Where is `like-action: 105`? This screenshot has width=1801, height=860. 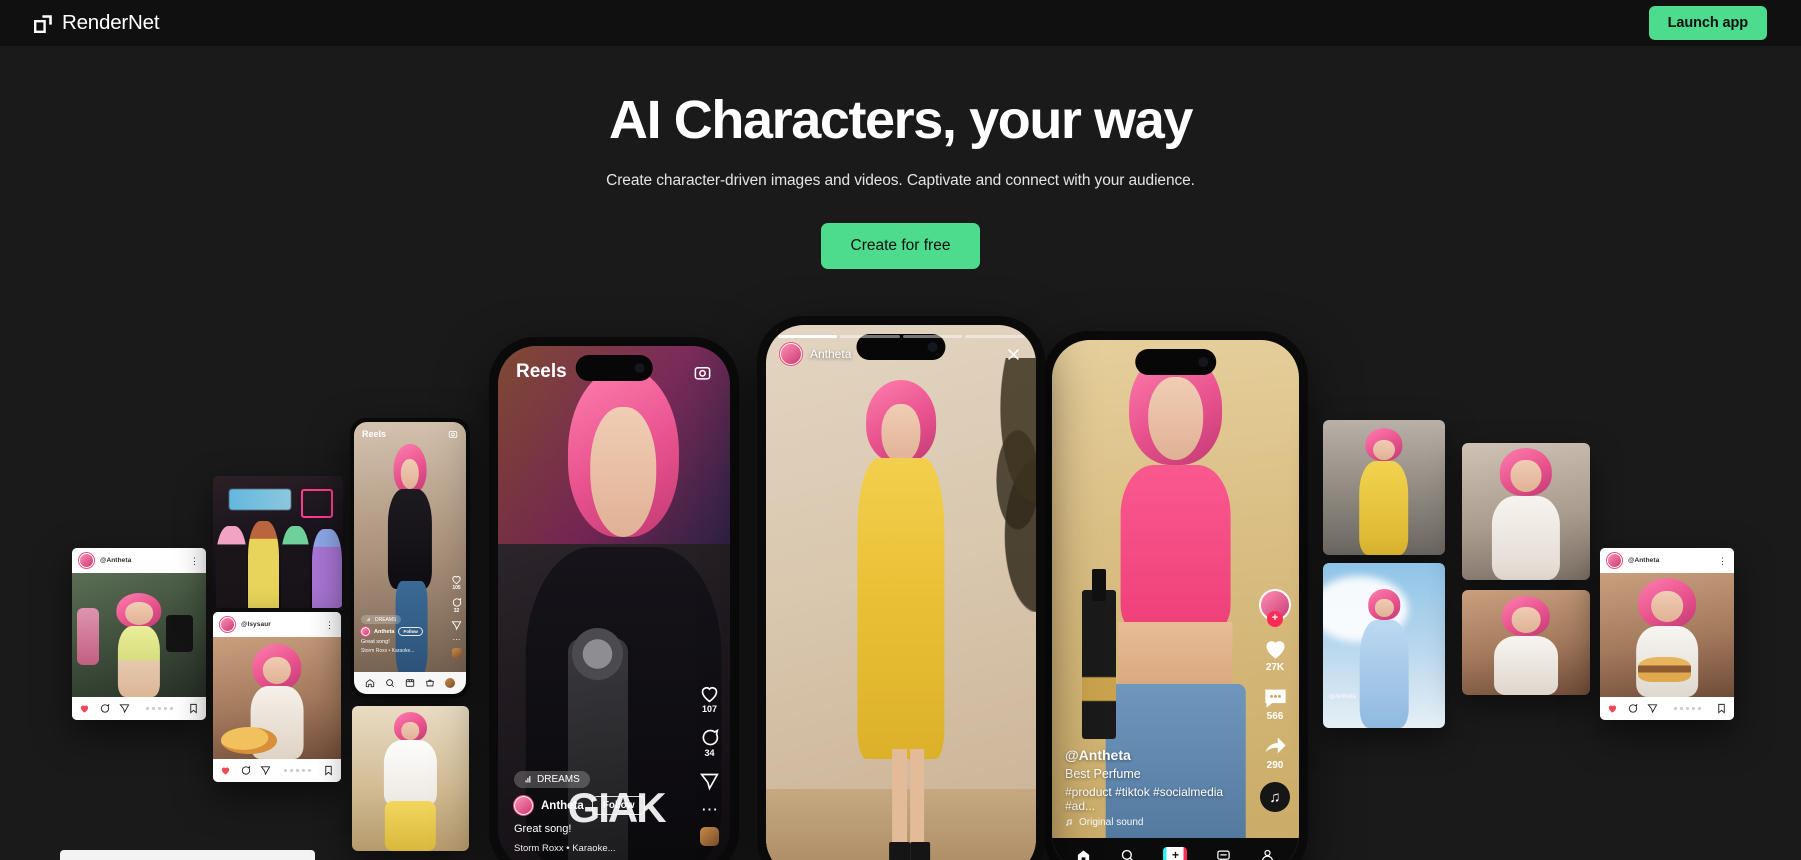
like-action: 105 is located at coordinates (456, 582).